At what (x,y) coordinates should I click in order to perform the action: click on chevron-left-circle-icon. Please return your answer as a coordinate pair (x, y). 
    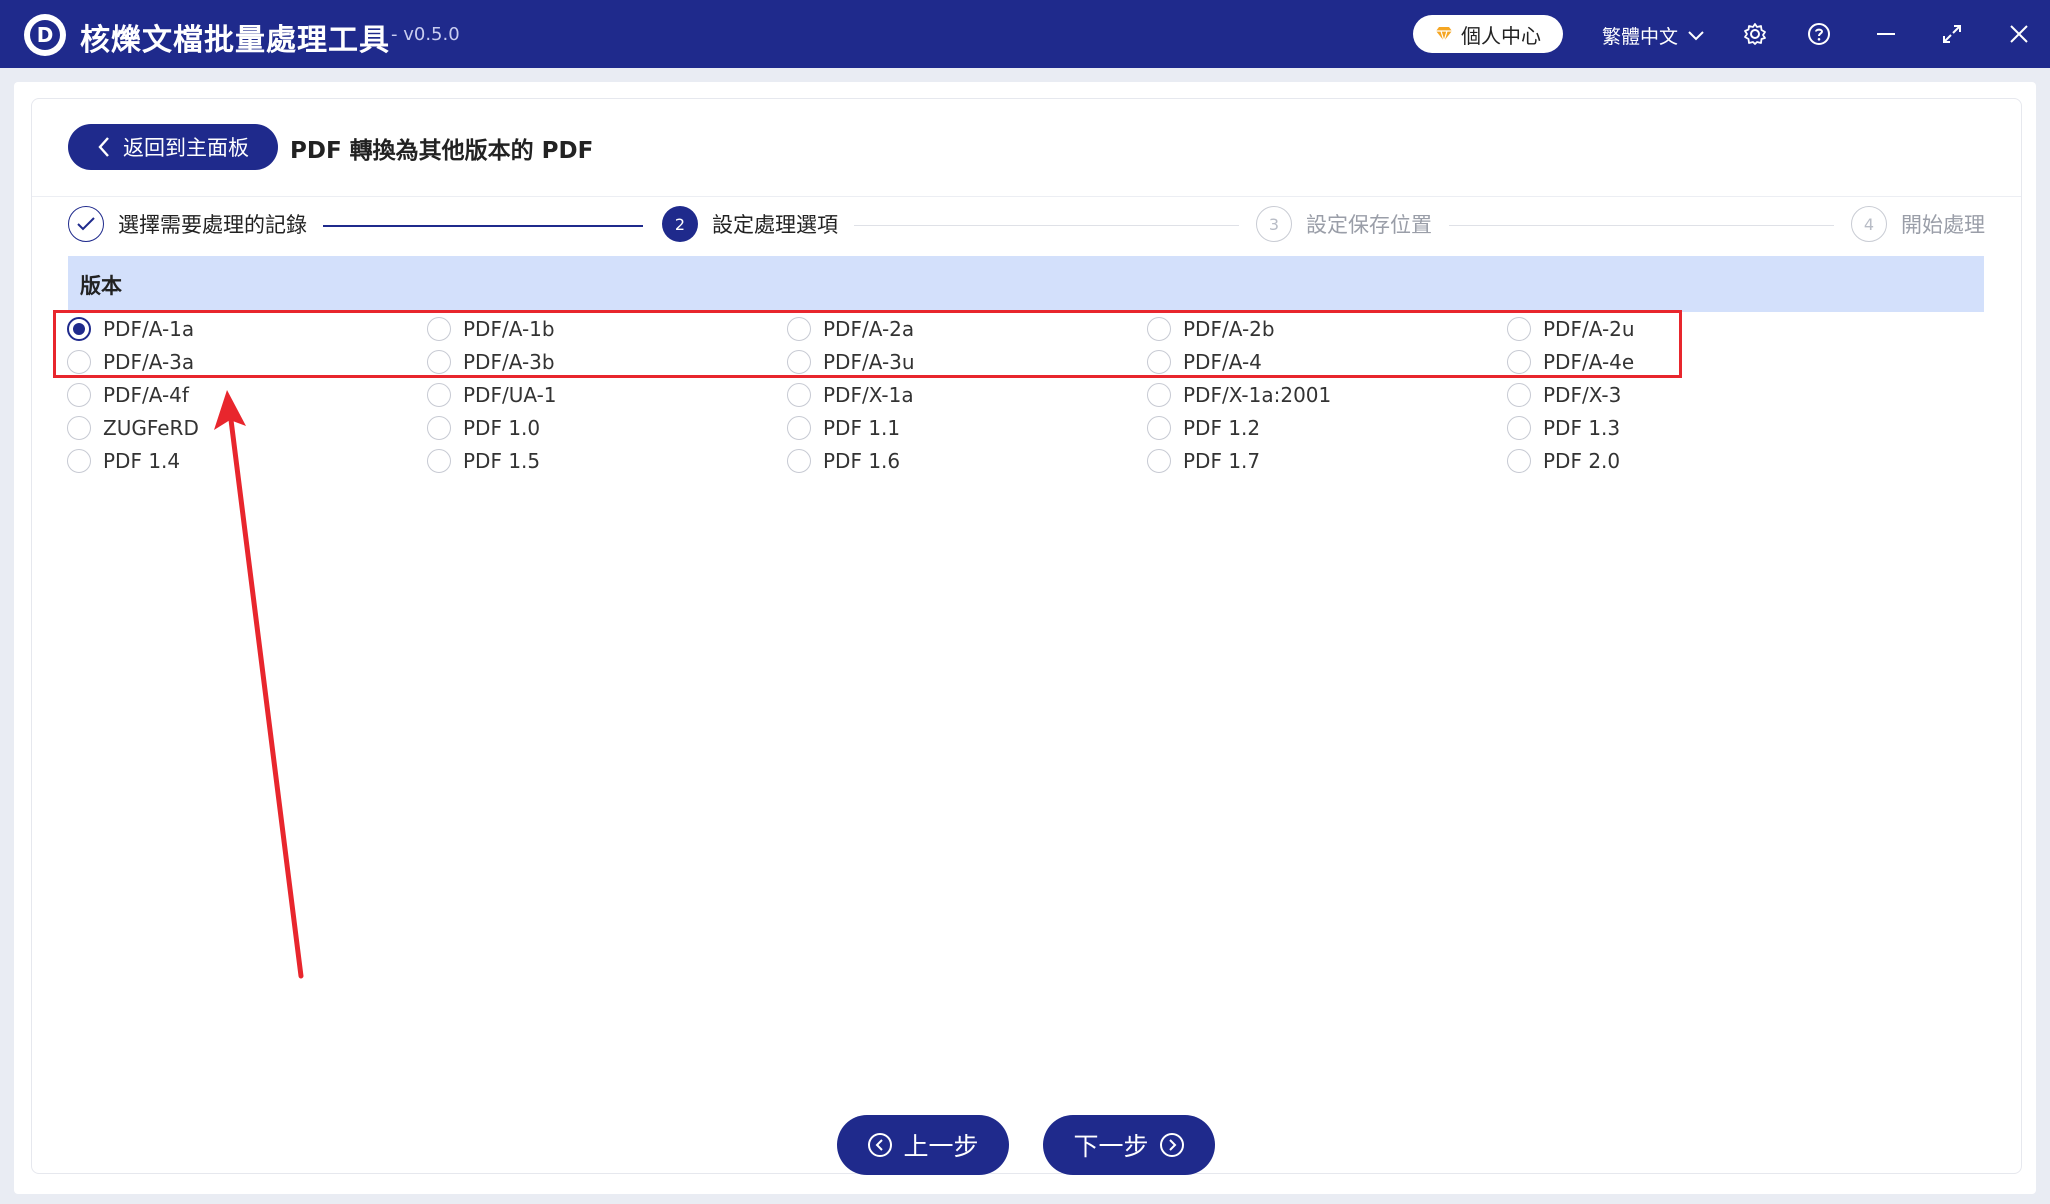
    Looking at the image, I should click on (880, 1145).